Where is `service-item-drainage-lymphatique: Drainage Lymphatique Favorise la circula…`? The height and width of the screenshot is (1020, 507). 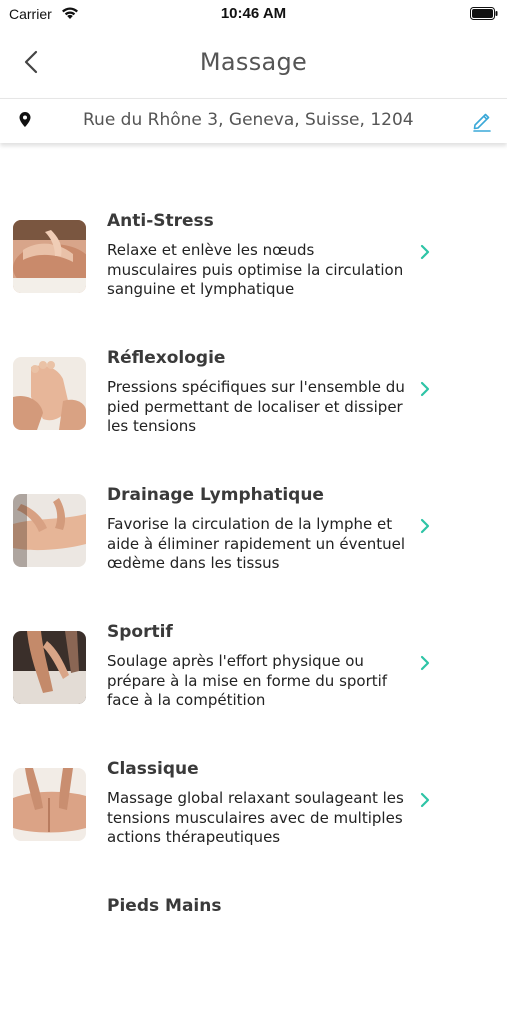
service-item-drainage-lymphatique: Drainage Lymphatique Favorise la circula… is located at coordinates (253, 547).